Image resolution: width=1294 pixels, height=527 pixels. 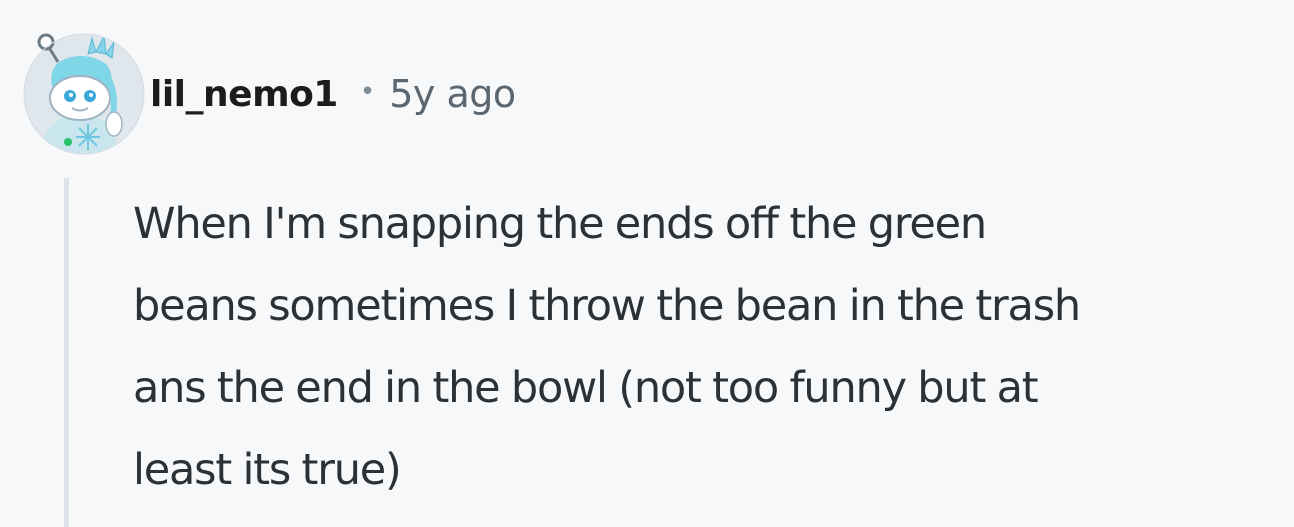 I want to click on comment-meta: lil_nemo1 • 5y ago, so click(x=333, y=94).